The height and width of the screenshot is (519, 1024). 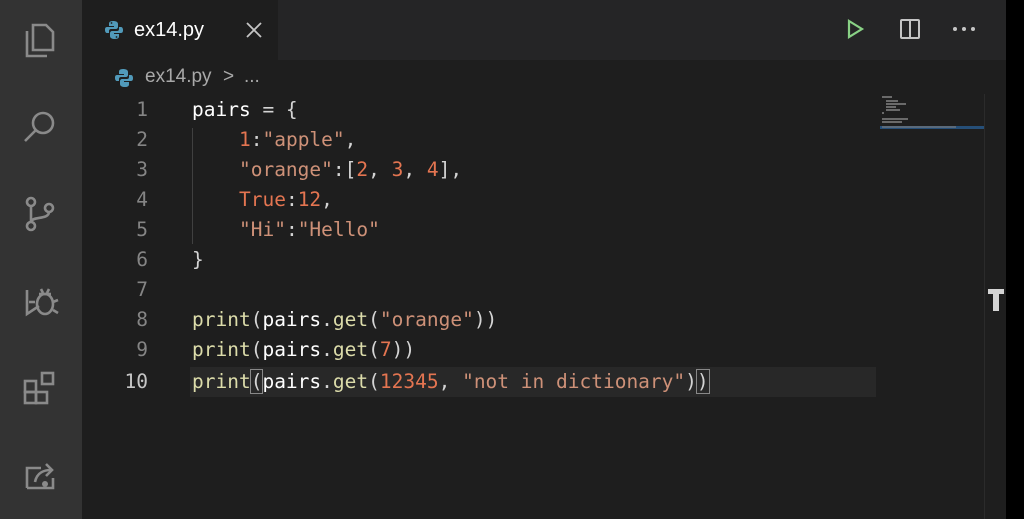 I want to click on remote-explorer-icon, so click(x=40, y=475).